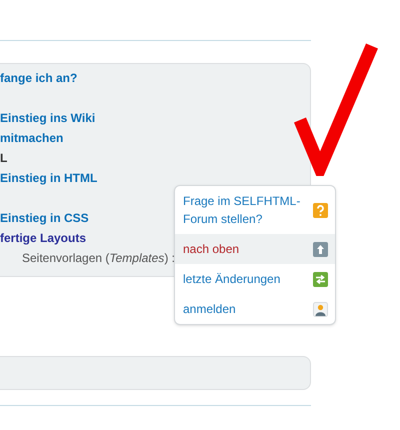 This screenshot has width=400, height=430. What do you see at coordinates (320, 279) in the screenshot?
I see `swap-arrows-icon` at bounding box center [320, 279].